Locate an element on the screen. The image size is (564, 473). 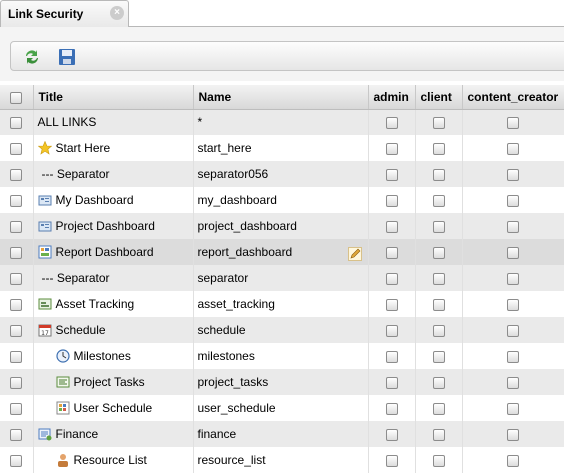
table-row: Resource List resource_list is located at coordinates (282, 460).